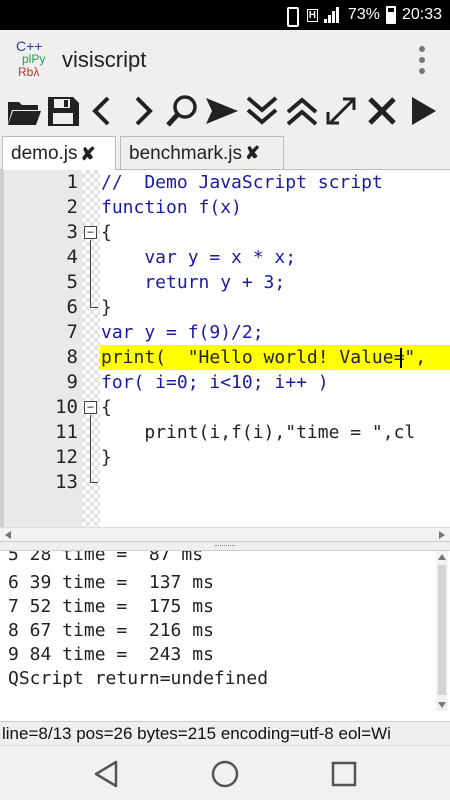 This screenshot has height=800, width=450. Describe the element at coordinates (103, 111) in the screenshot. I see `back-icon` at that location.